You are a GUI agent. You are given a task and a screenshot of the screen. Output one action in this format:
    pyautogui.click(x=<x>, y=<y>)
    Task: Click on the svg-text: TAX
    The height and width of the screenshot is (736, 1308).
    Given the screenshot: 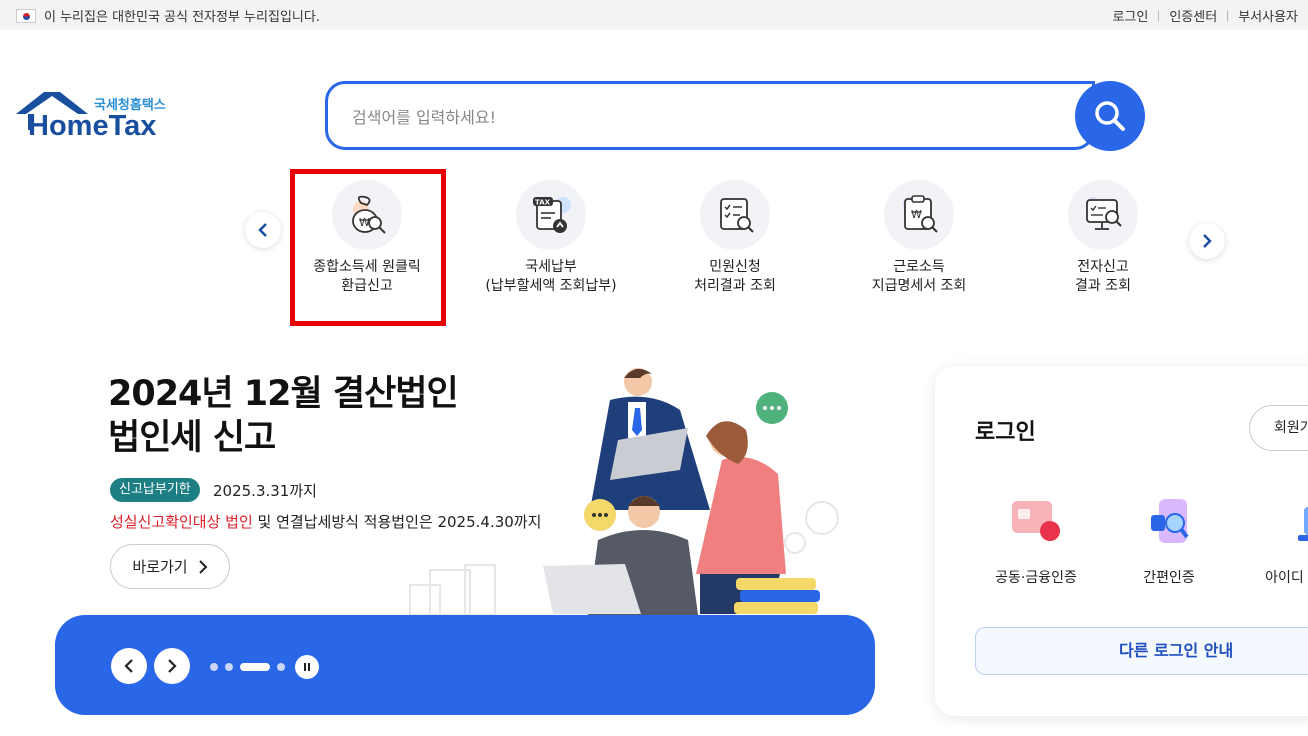 What is the action you would take?
    pyautogui.click(x=543, y=203)
    